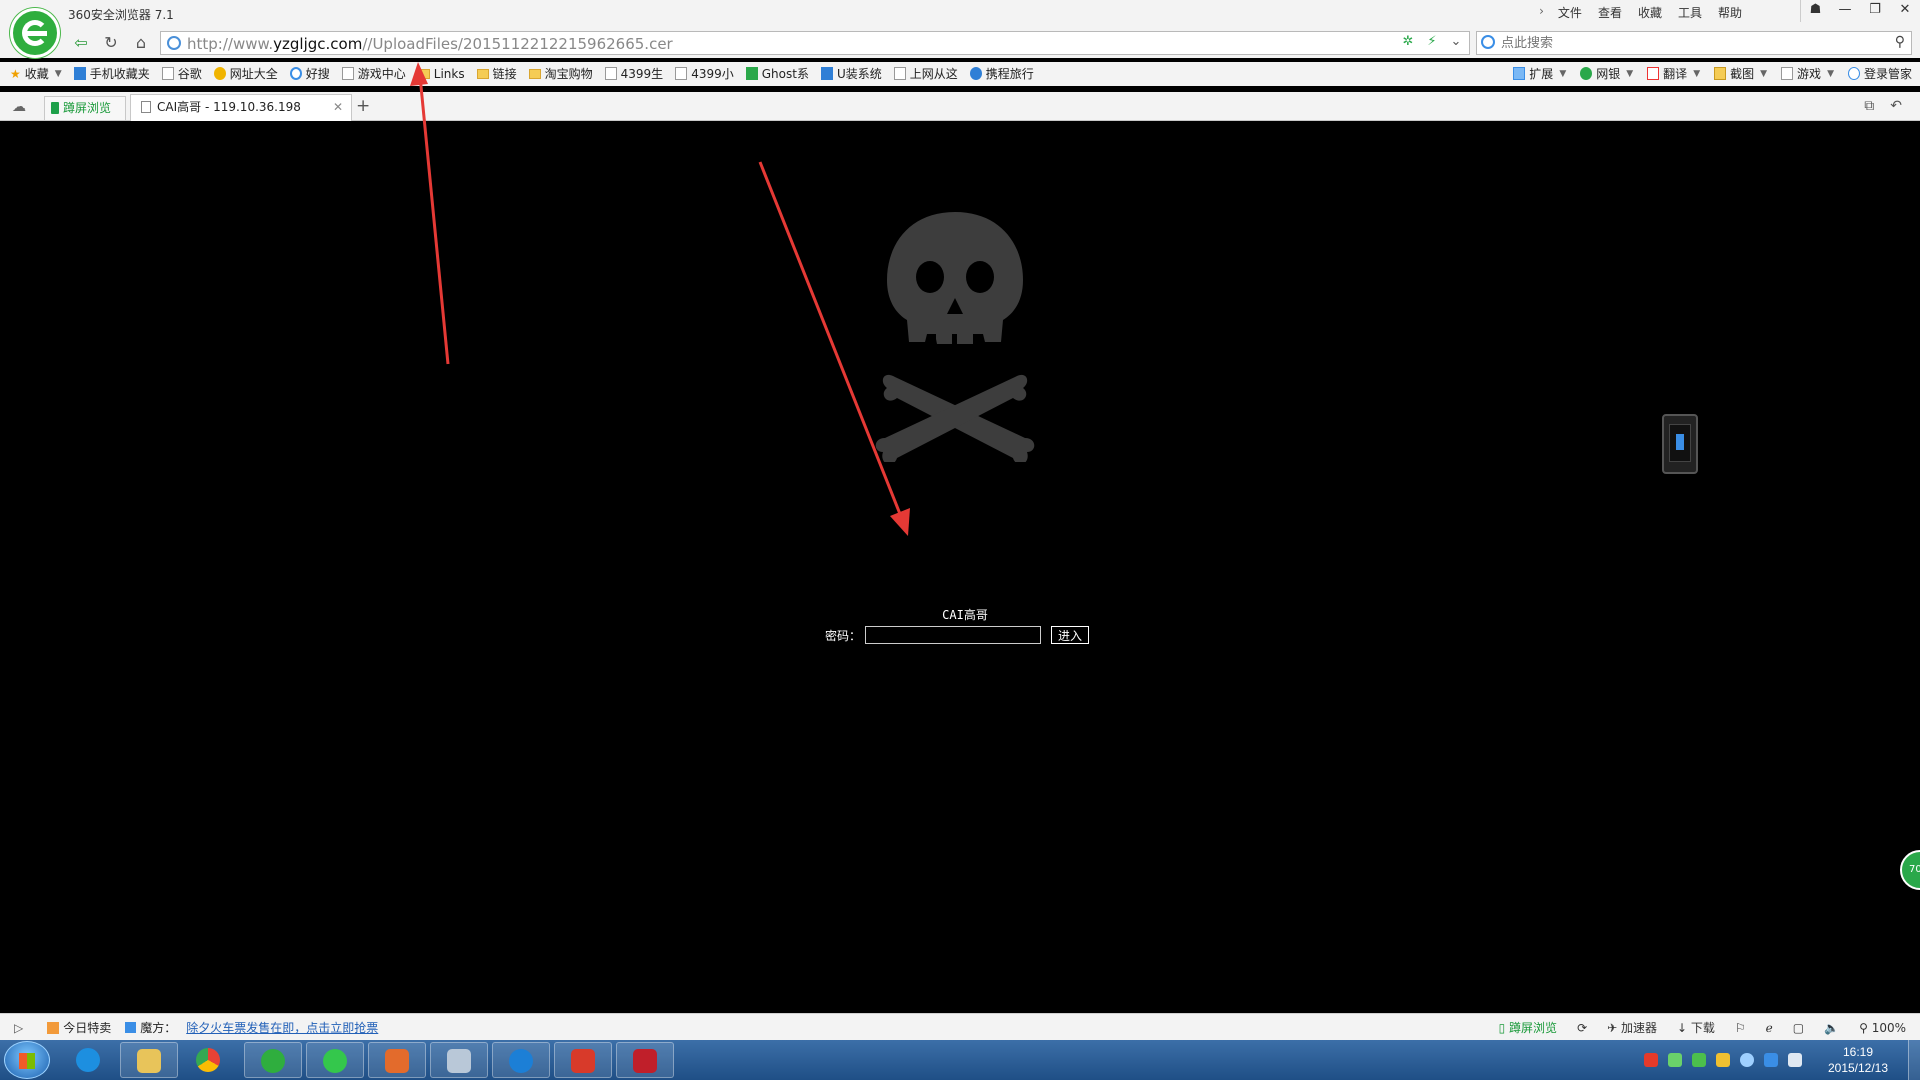  I want to click on menu-file: 文件, so click(1570, 12).